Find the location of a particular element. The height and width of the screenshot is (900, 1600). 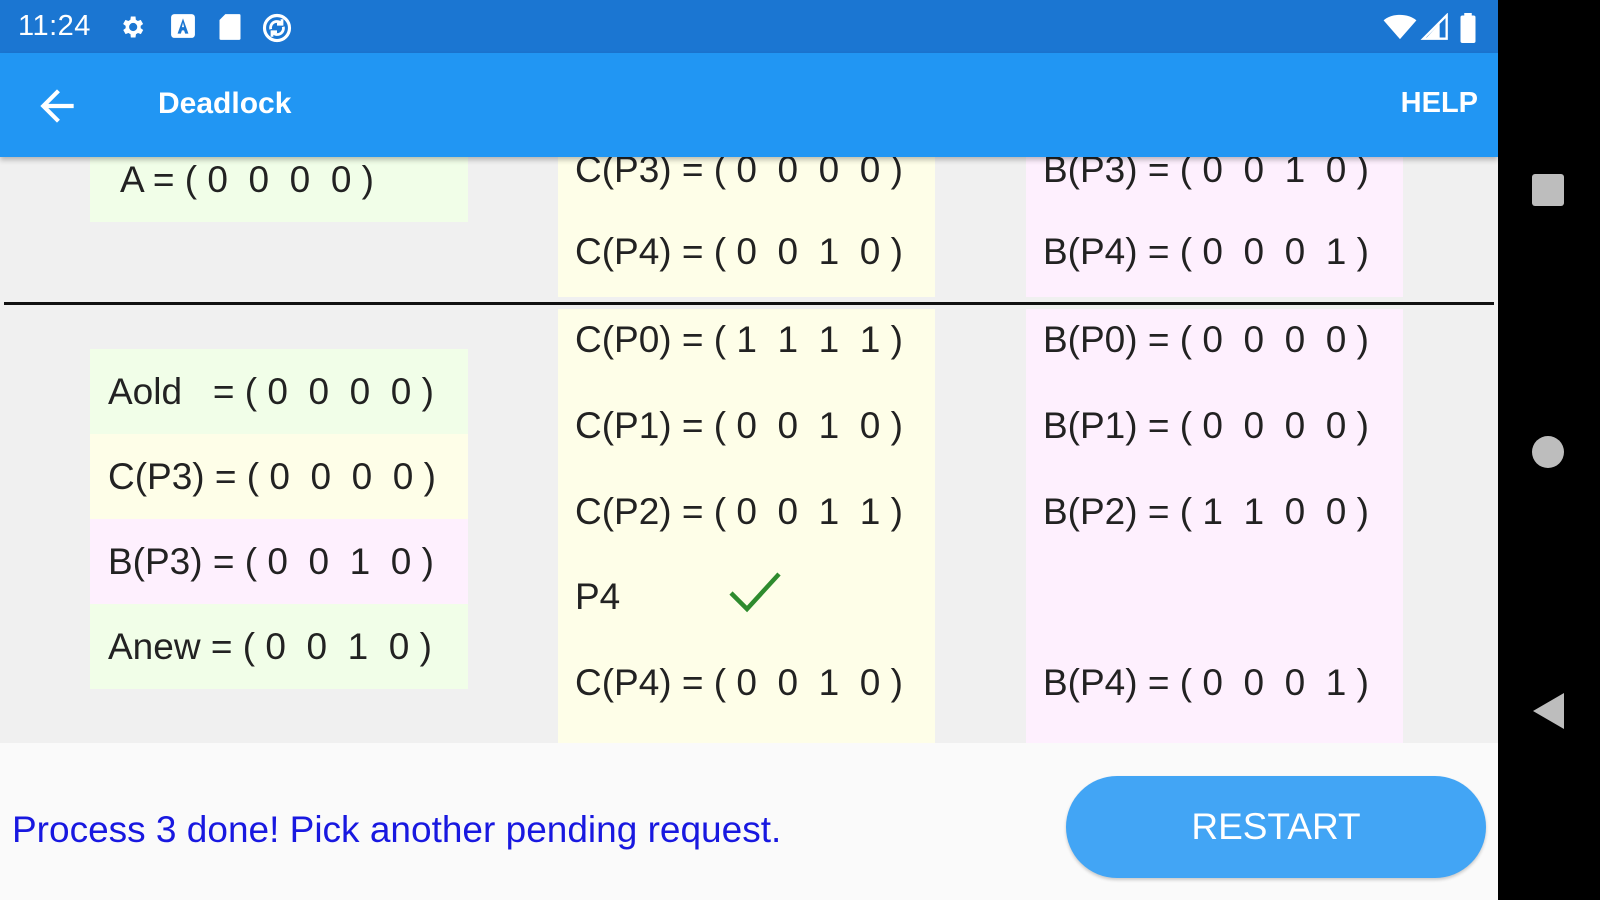

signal-icon is located at coordinates (1434, 26).